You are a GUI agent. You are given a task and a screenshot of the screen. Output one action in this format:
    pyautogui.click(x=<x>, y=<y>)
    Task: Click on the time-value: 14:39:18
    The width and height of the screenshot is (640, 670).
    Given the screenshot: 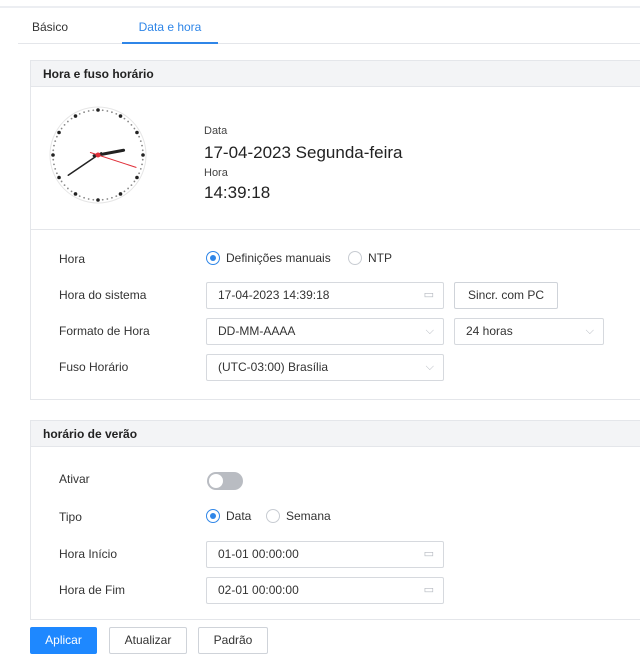 What is the action you would take?
    pyautogui.click(x=237, y=192)
    